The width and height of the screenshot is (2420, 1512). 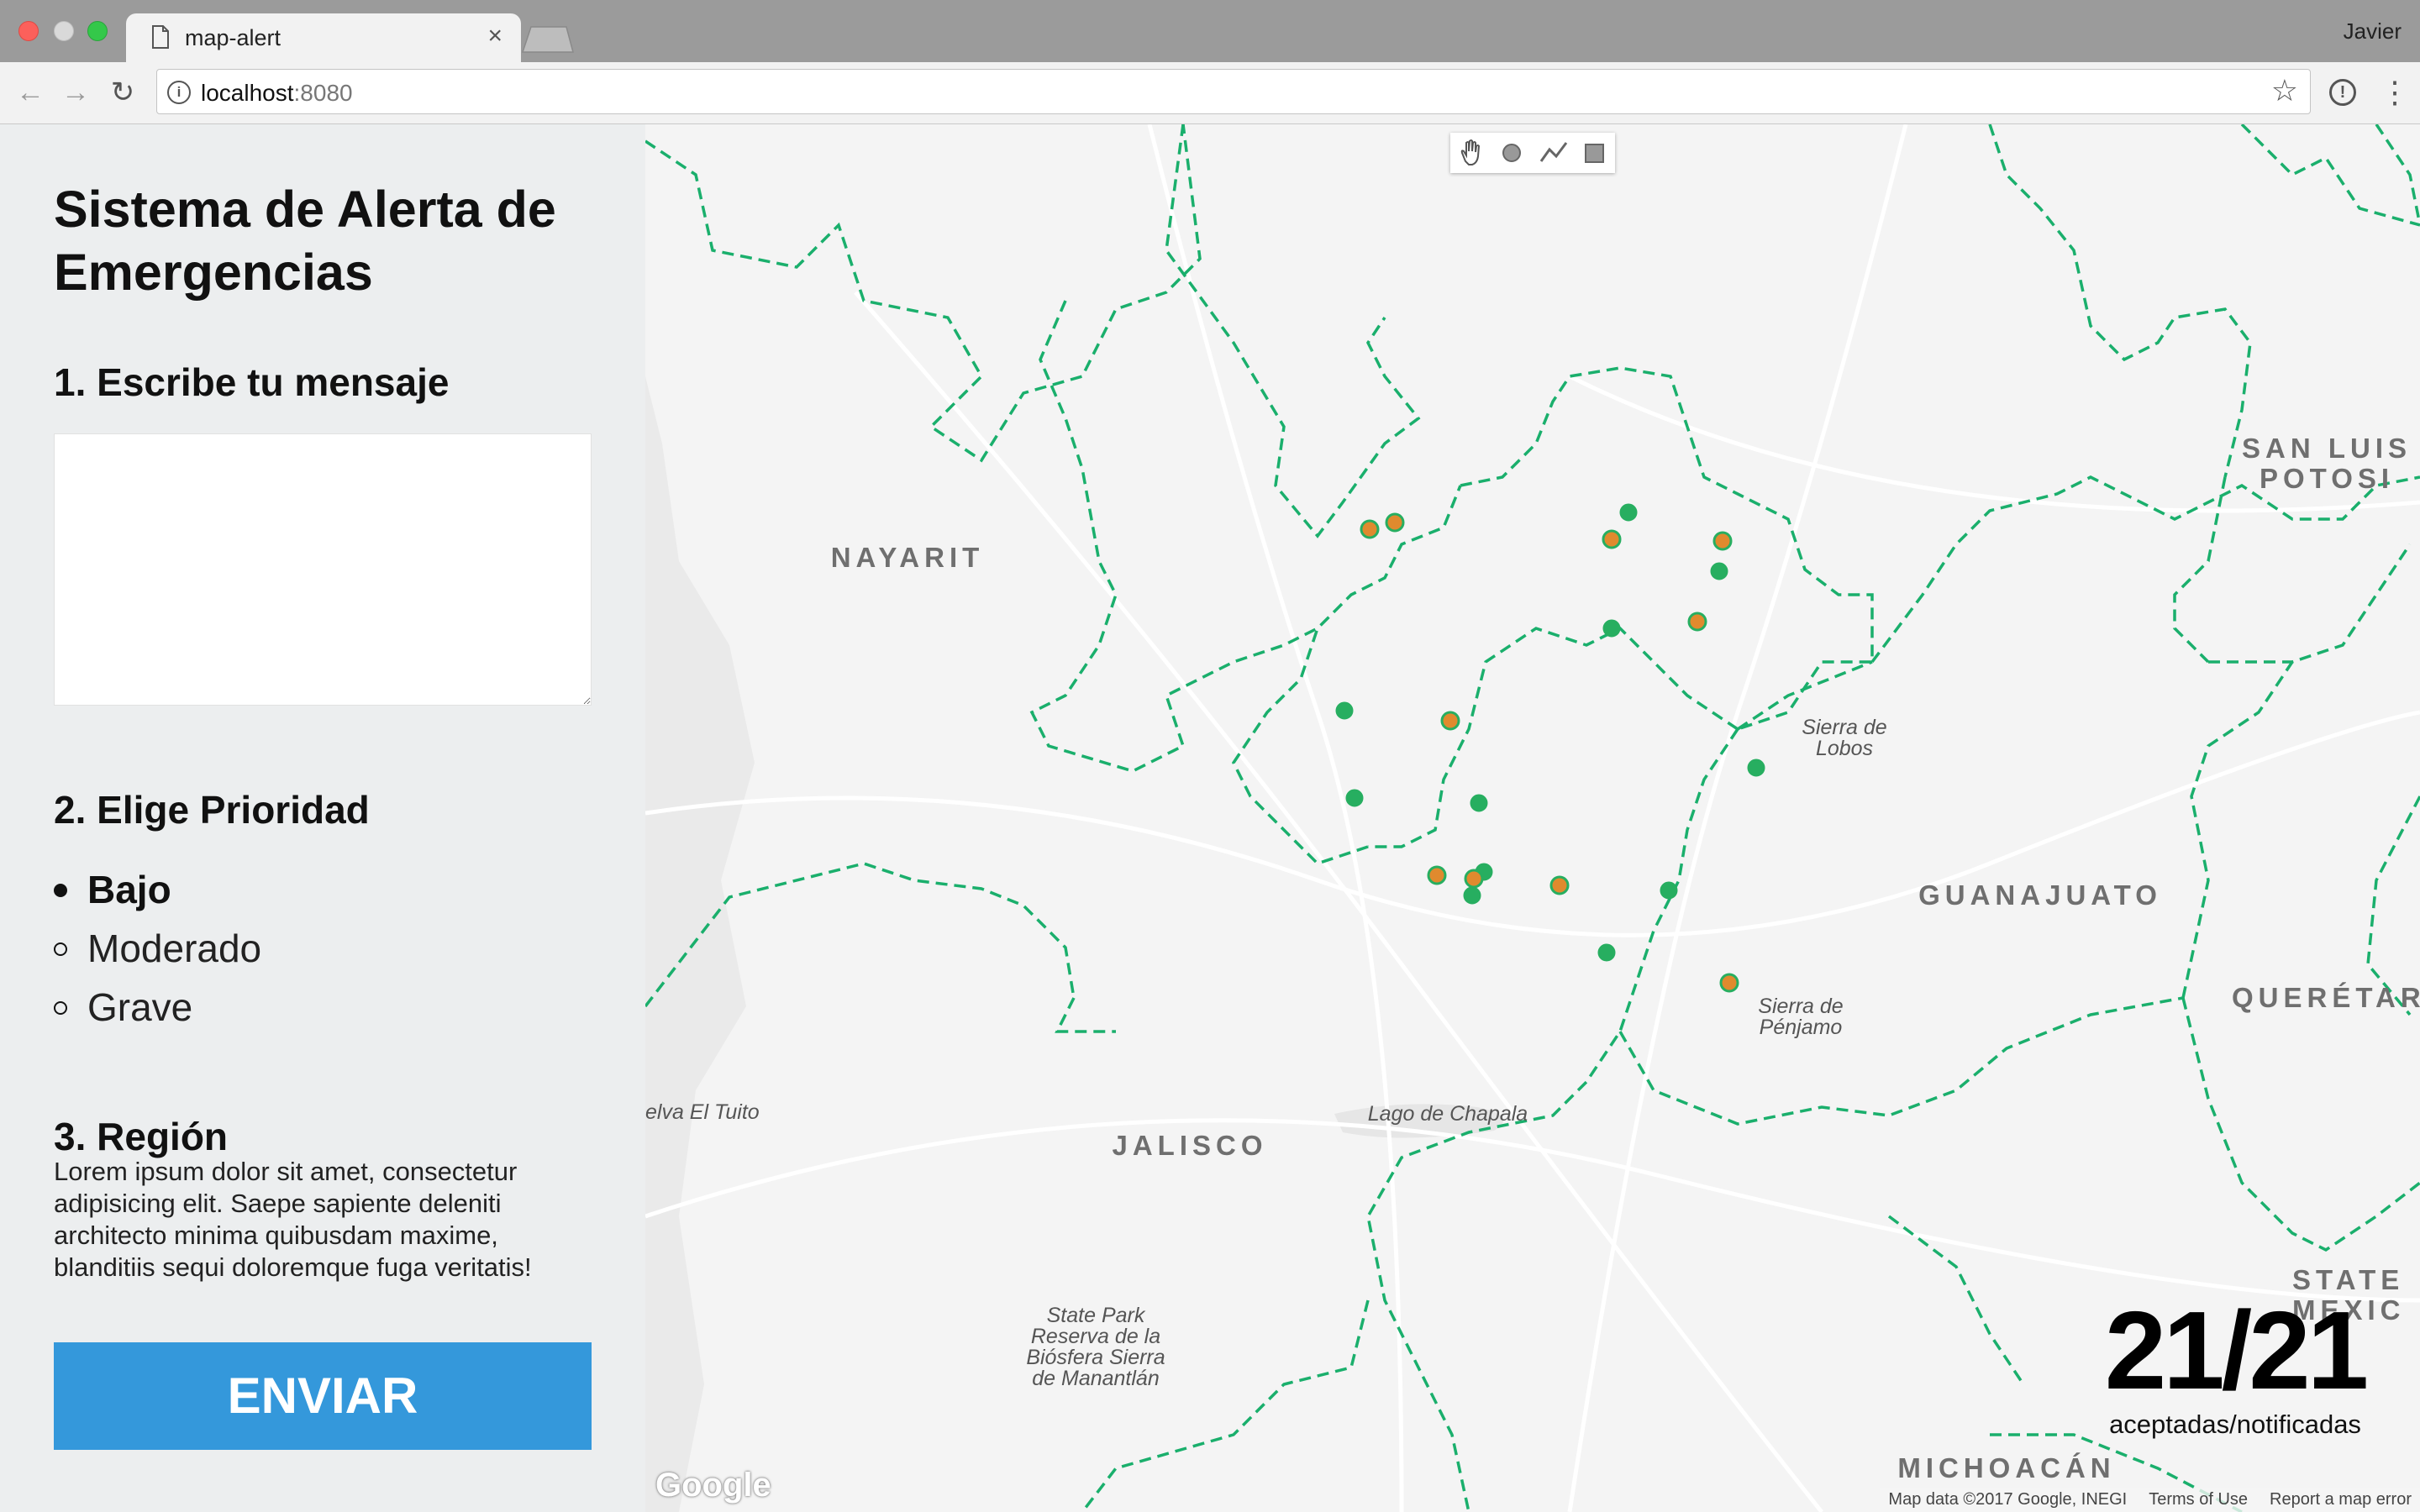 What do you see at coordinates (1594, 153) in the screenshot?
I see `rectangle-icon` at bounding box center [1594, 153].